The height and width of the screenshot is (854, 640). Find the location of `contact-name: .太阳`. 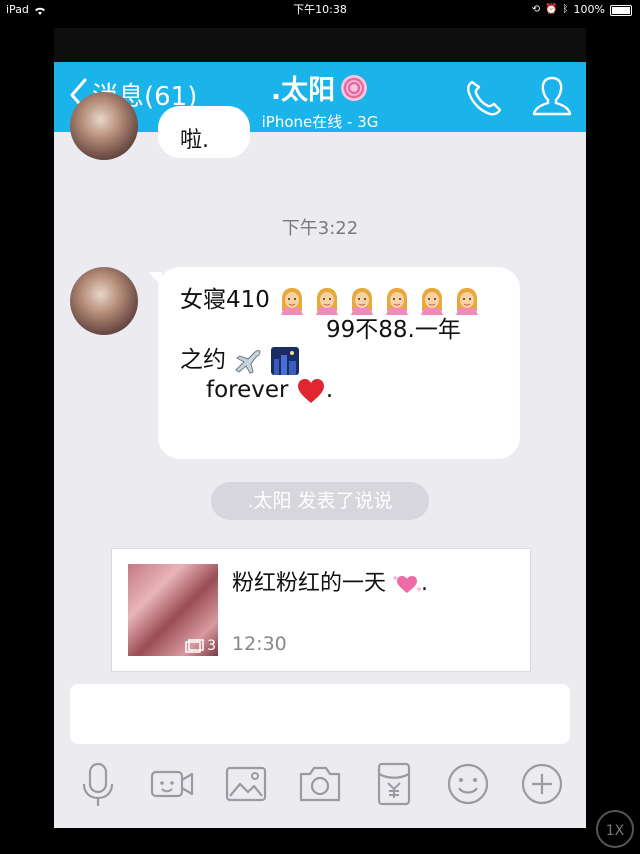

contact-name: .太阳 is located at coordinates (303, 90).